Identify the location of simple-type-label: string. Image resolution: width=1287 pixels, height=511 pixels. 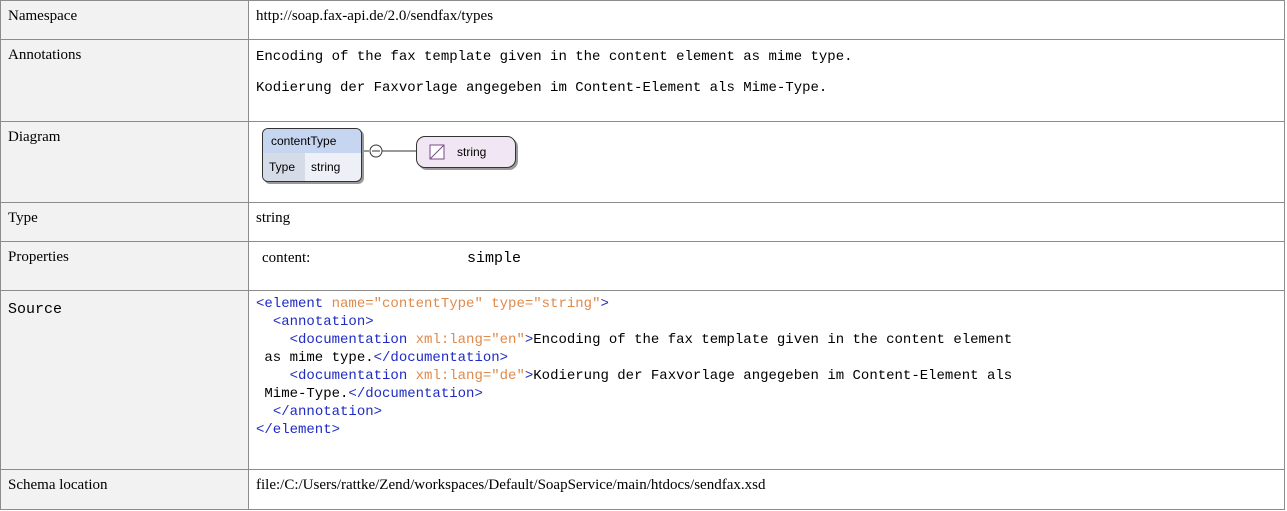
(472, 152).